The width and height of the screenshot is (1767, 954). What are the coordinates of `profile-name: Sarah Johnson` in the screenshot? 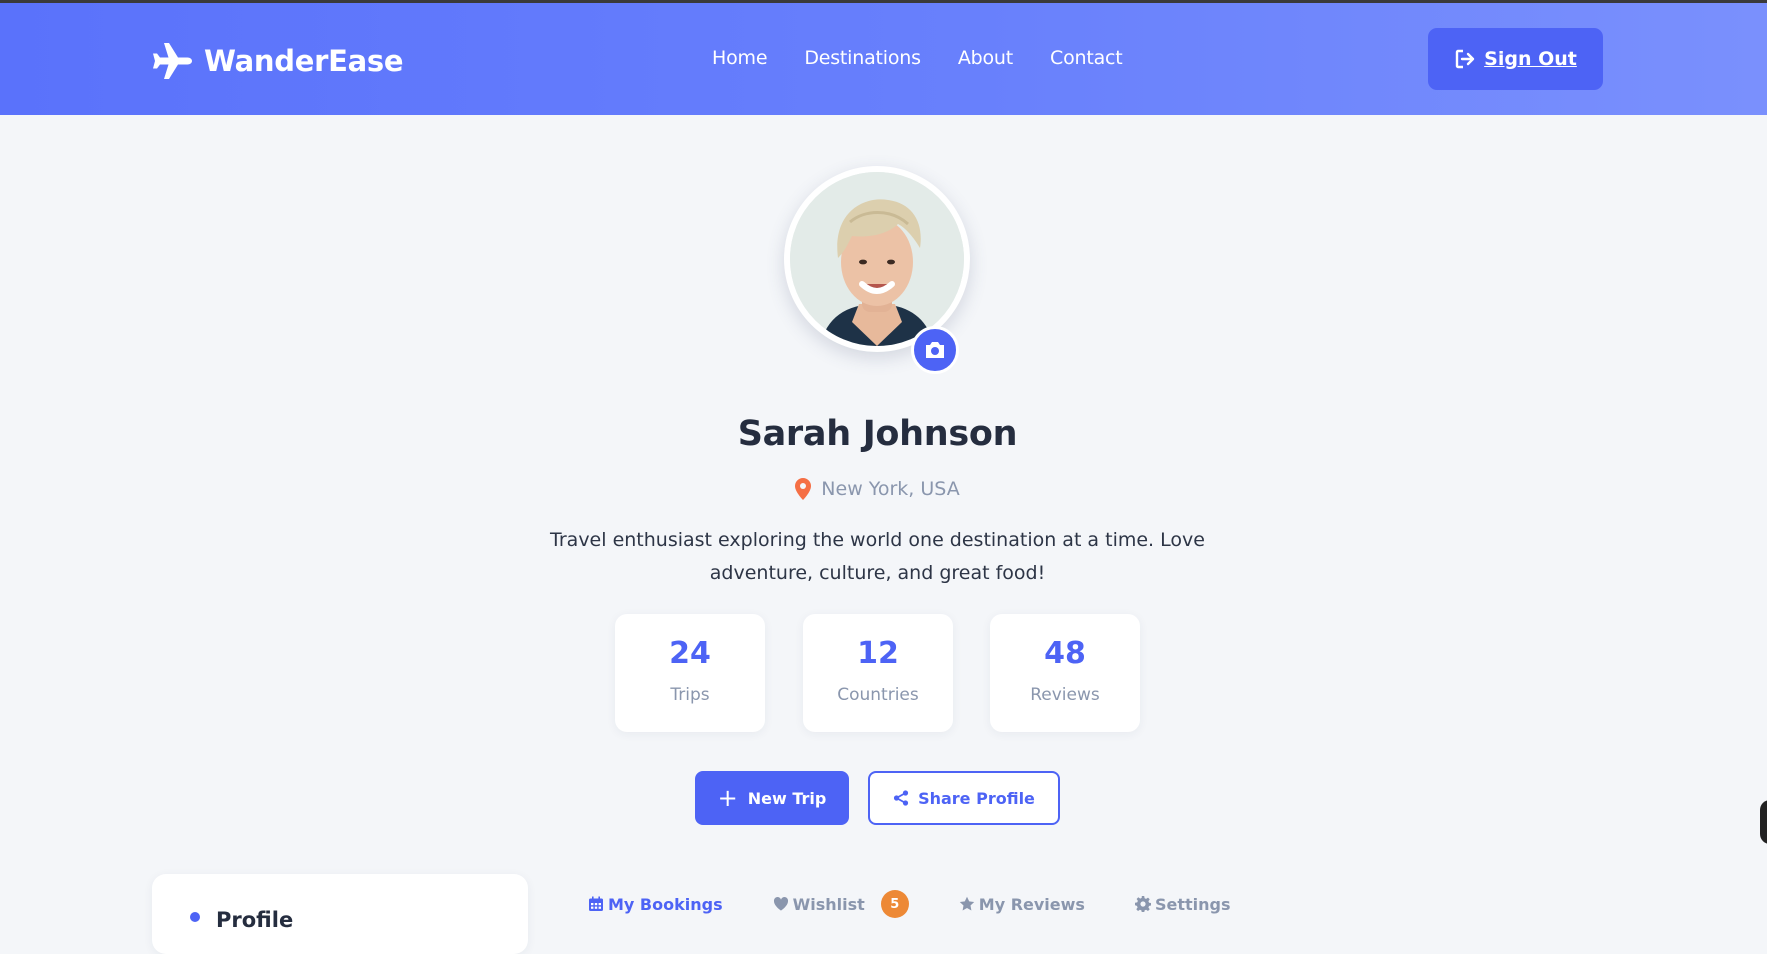 It's located at (877, 434).